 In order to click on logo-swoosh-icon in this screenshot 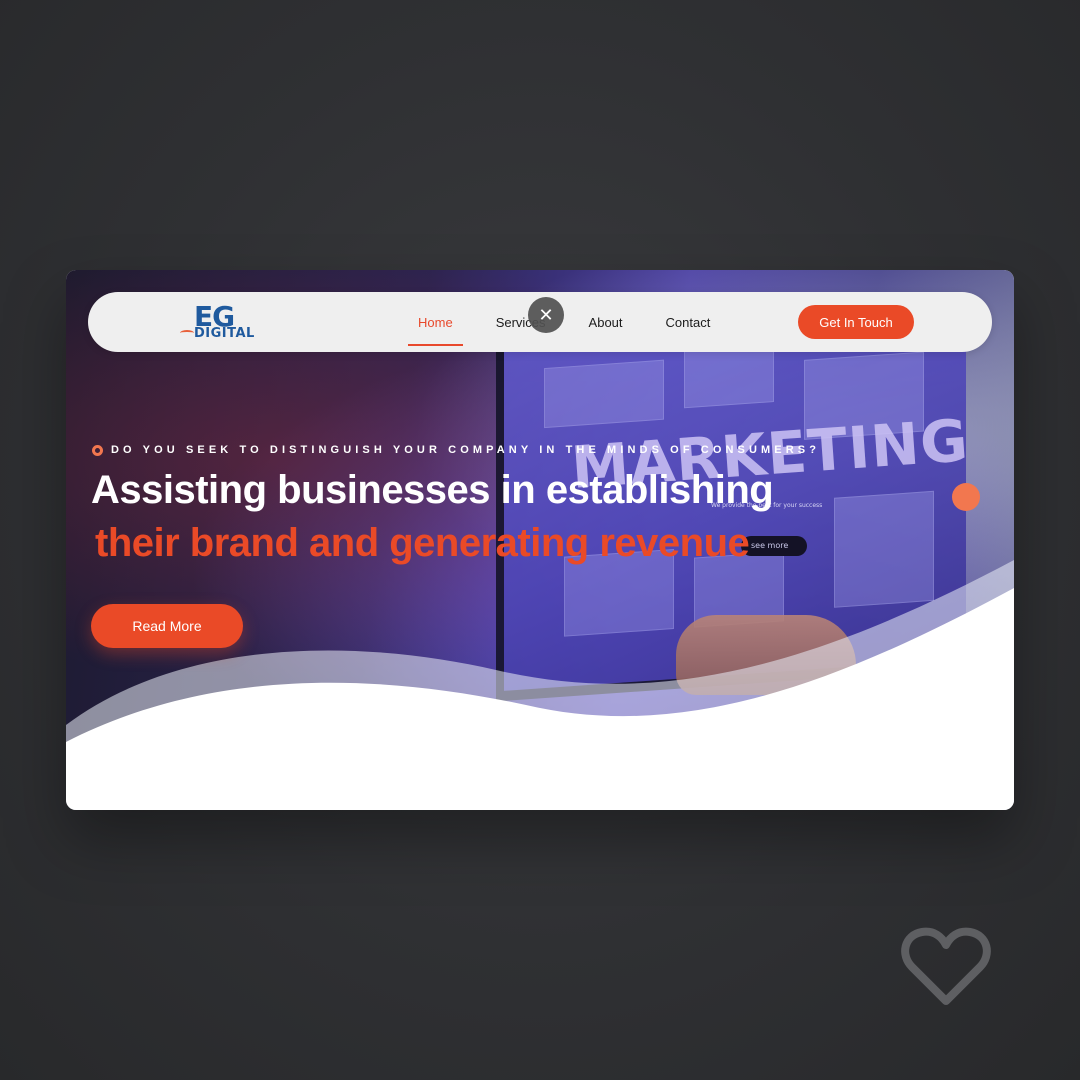, I will do `click(187, 333)`.